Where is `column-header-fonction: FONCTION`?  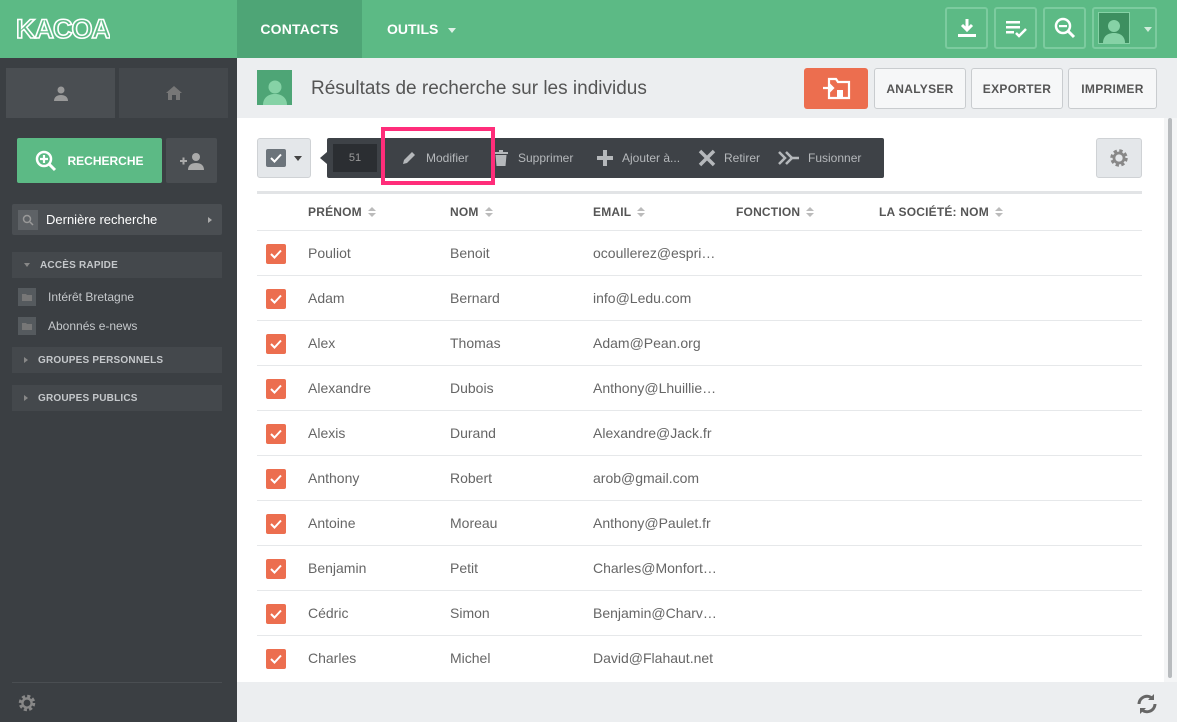 column-header-fonction: FONCTION is located at coordinates (775, 212).